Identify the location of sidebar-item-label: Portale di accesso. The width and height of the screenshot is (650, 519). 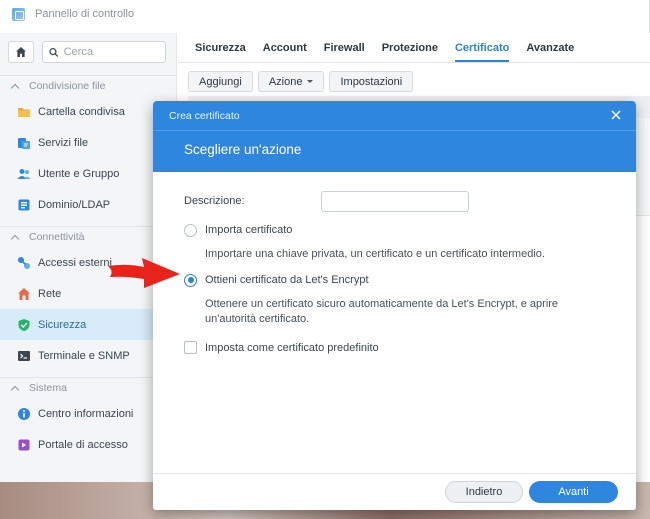
(83, 444).